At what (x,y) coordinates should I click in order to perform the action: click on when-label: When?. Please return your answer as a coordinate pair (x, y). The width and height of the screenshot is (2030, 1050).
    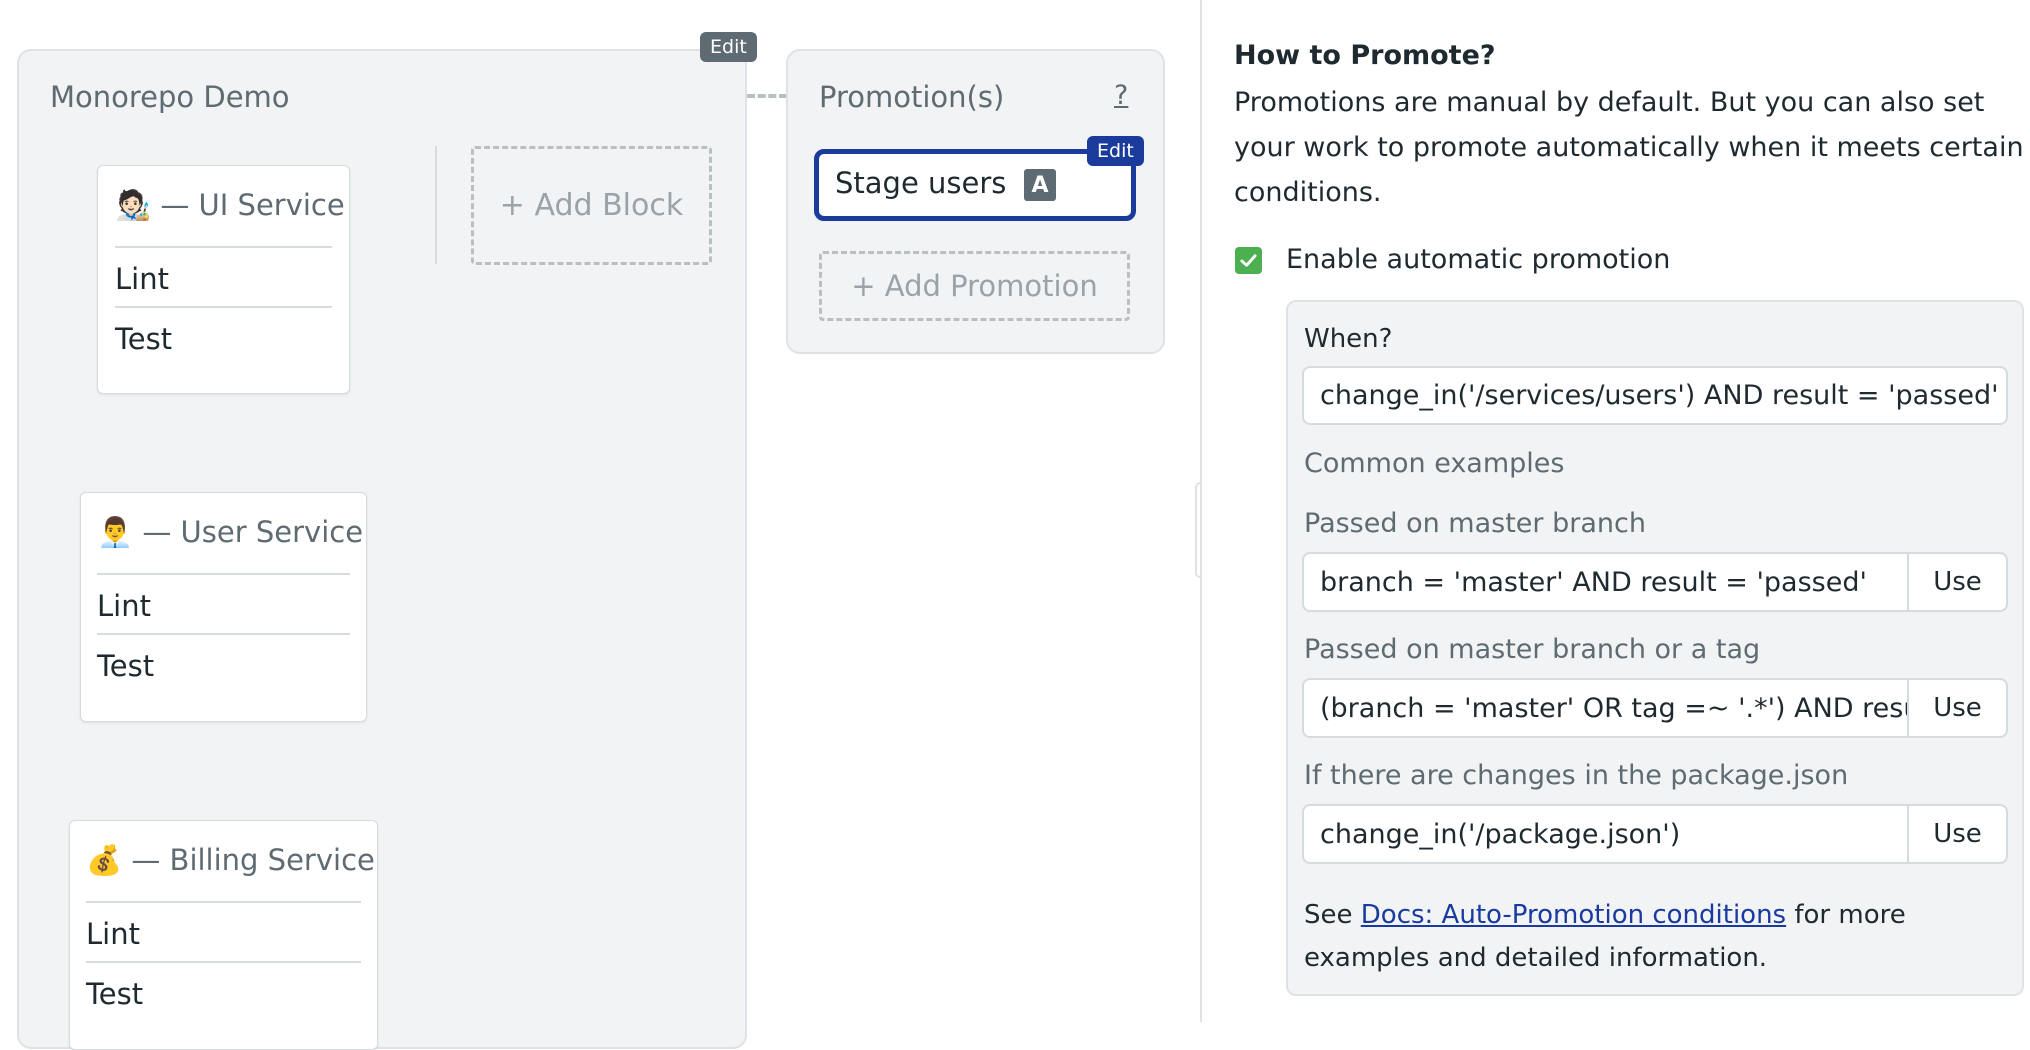
    Looking at the image, I should click on (1348, 339).